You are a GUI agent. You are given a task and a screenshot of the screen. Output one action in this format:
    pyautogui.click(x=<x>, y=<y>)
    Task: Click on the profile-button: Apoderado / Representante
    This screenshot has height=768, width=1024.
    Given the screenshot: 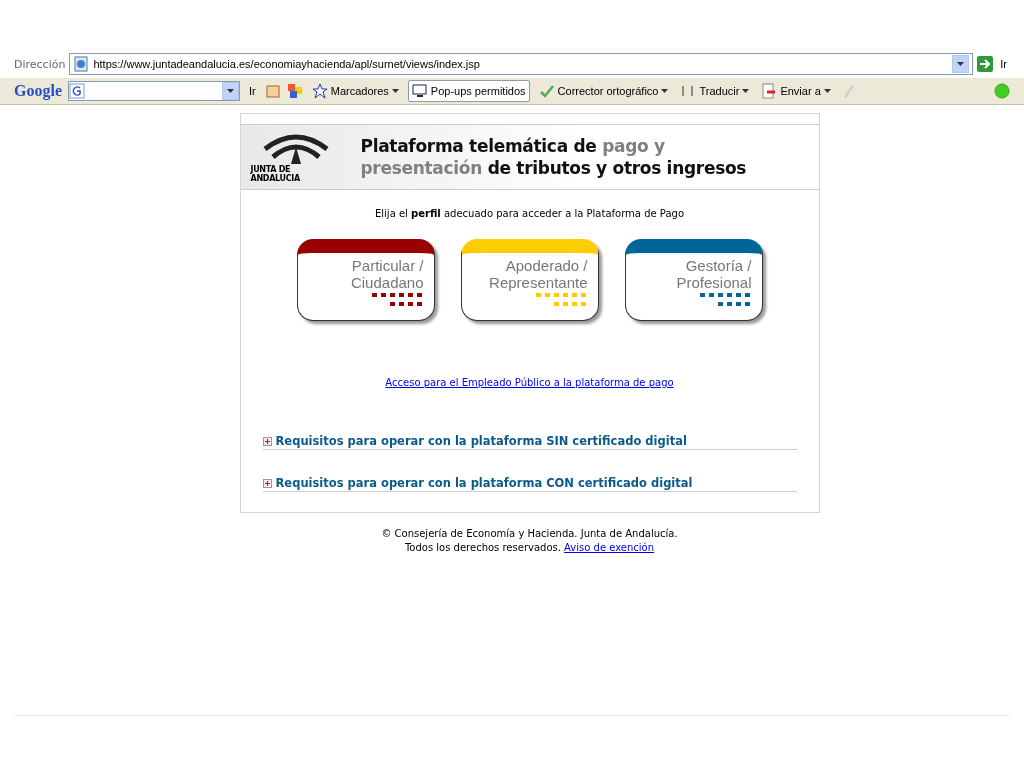 What is the action you would take?
    pyautogui.click(x=529, y=280)
    